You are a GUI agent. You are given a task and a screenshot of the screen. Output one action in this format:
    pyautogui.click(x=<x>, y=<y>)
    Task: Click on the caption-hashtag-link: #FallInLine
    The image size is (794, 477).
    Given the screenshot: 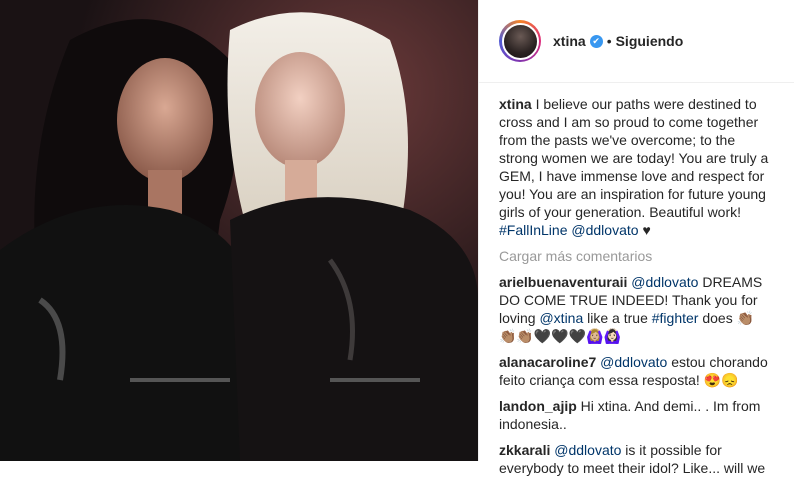 What is the action you would take?
    pyautogui.click(x=533, y=230)
    